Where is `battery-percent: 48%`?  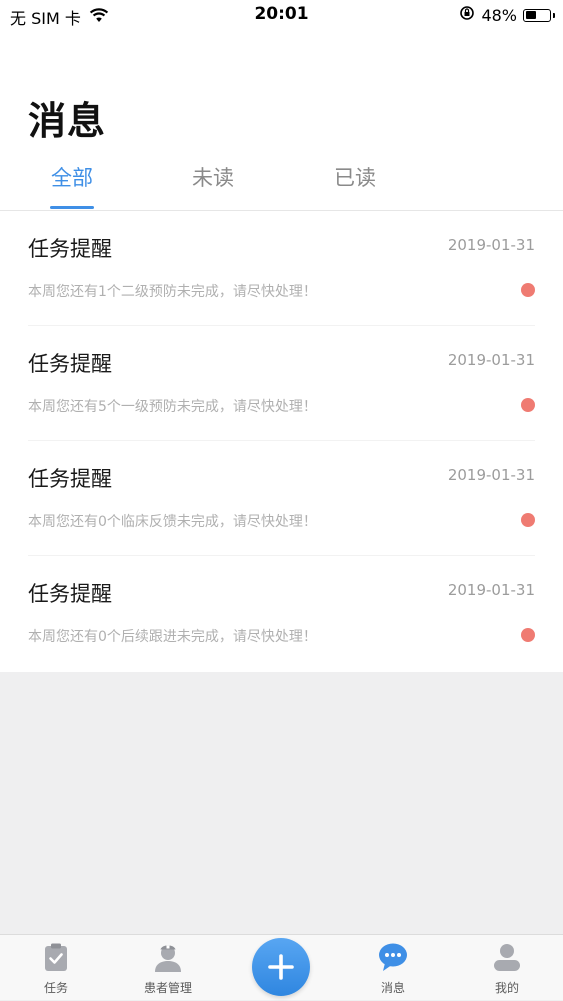 battery-percent: 48% is located at coordinates (499, 15).